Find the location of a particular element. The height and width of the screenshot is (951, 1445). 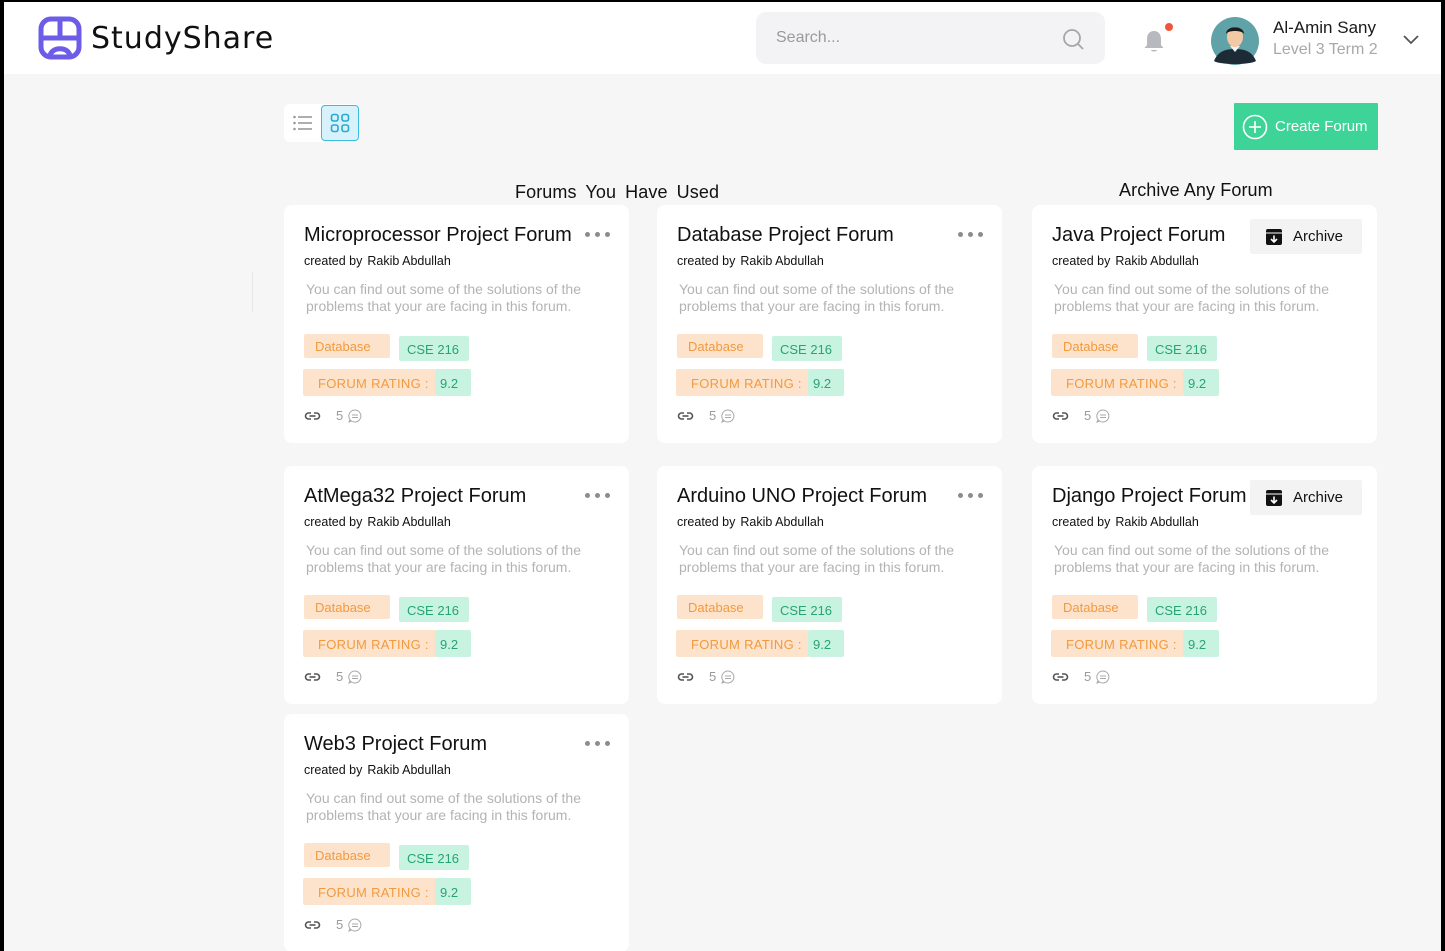

view-toggle is located at coordinates (322, 123).